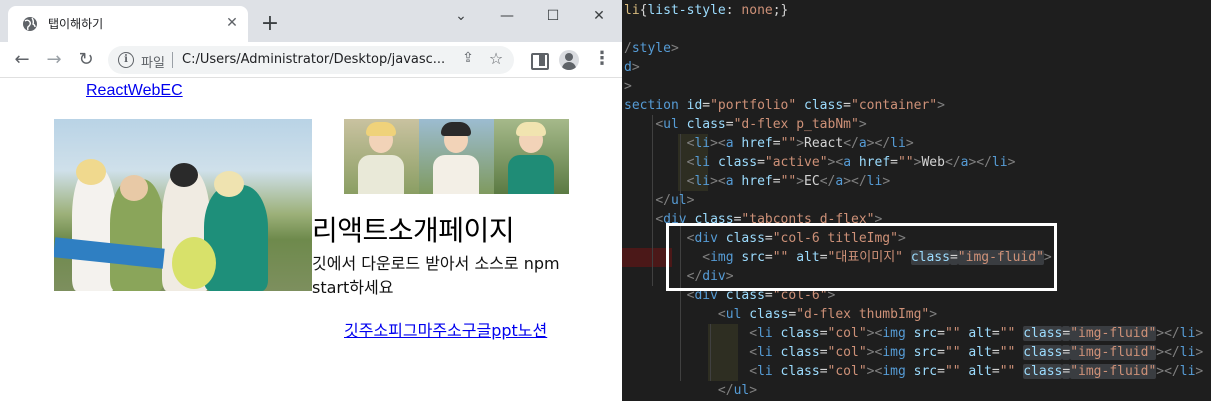  Describe the element at coordinates (599, 16) in the screenshot. I see `window-close-button: ✕` at that location.